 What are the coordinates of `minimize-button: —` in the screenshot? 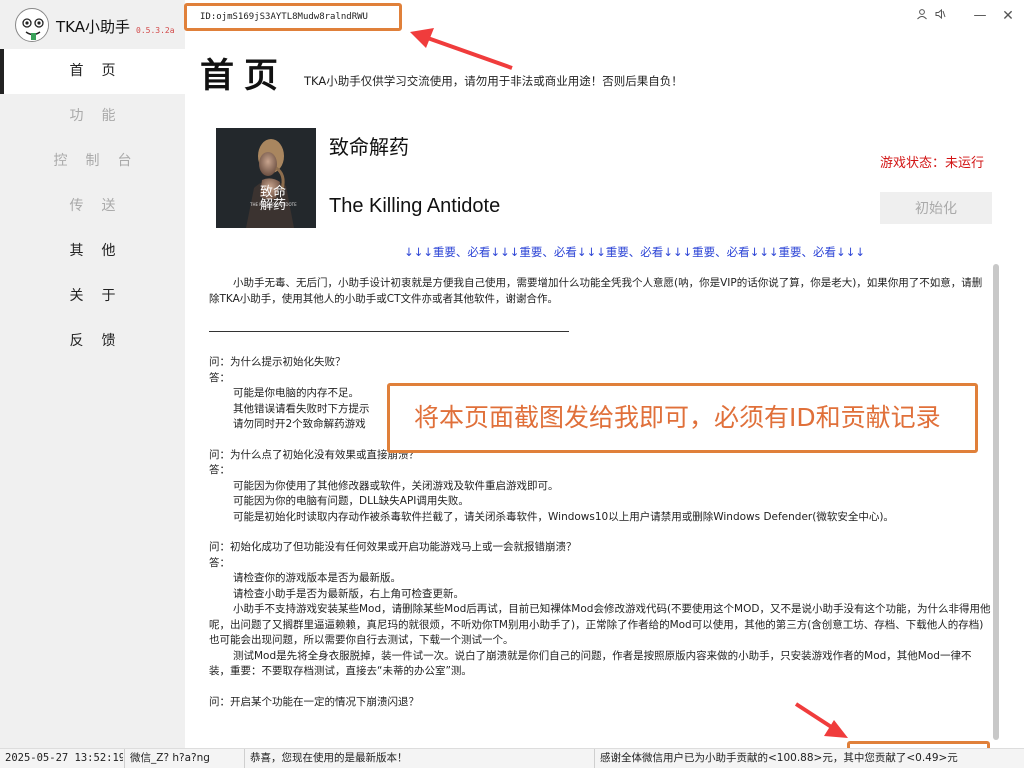 It's located at (980, 16).